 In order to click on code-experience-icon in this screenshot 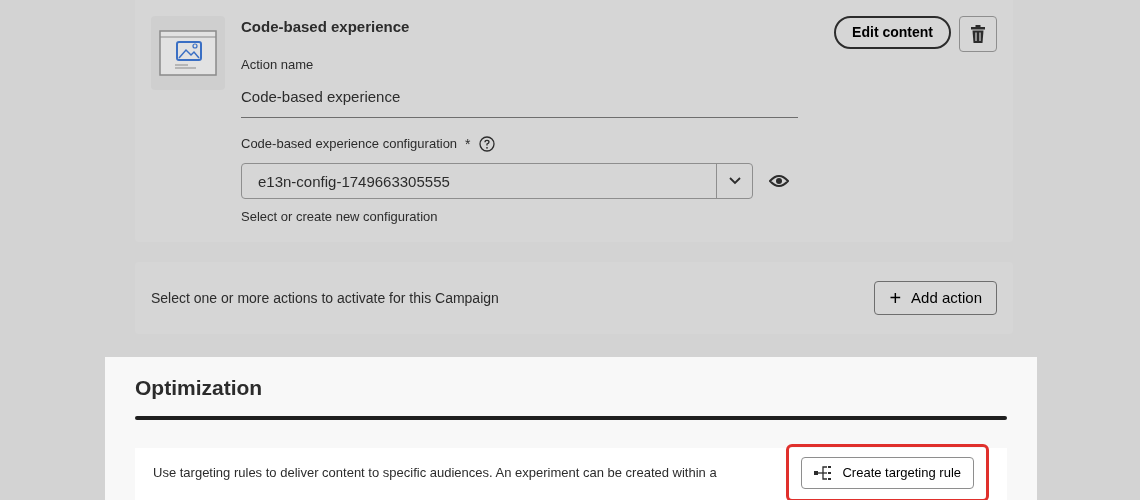, I will do `click(188, 53)`.